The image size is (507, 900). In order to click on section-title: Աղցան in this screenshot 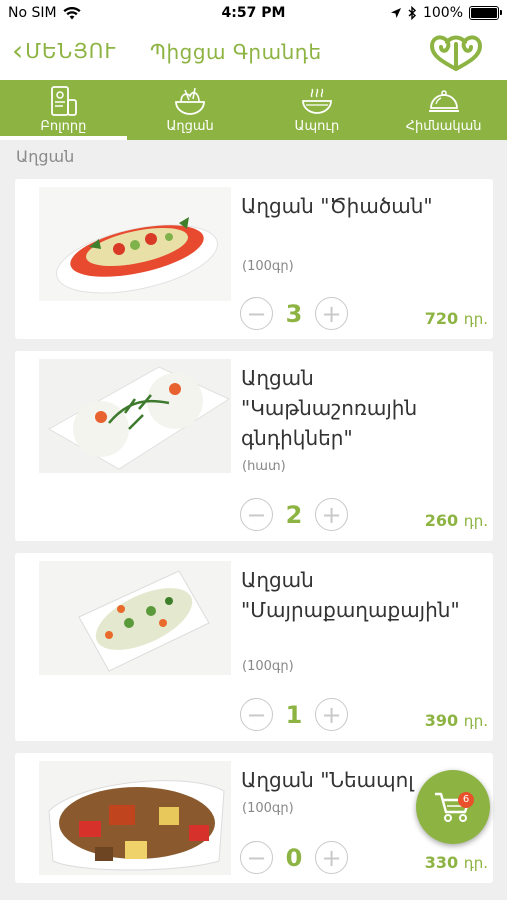, I will do `click(45, 156)`.